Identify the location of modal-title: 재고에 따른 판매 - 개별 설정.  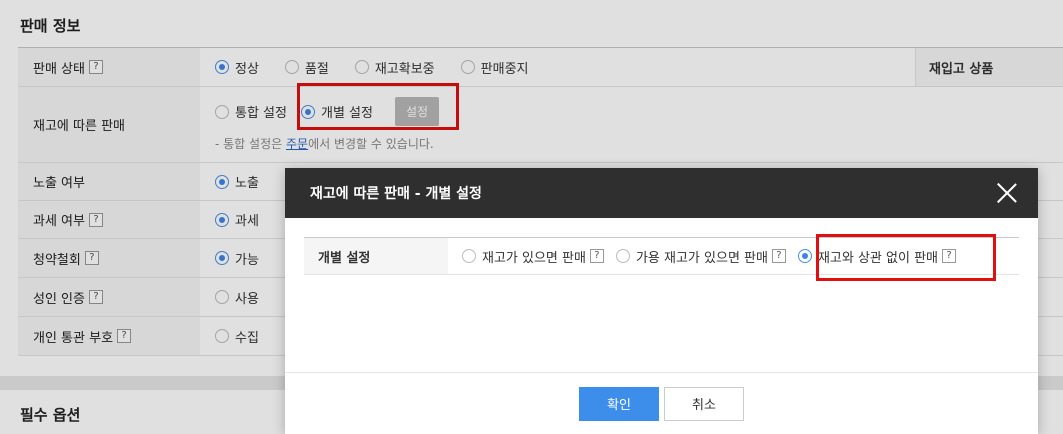
(396, 194).